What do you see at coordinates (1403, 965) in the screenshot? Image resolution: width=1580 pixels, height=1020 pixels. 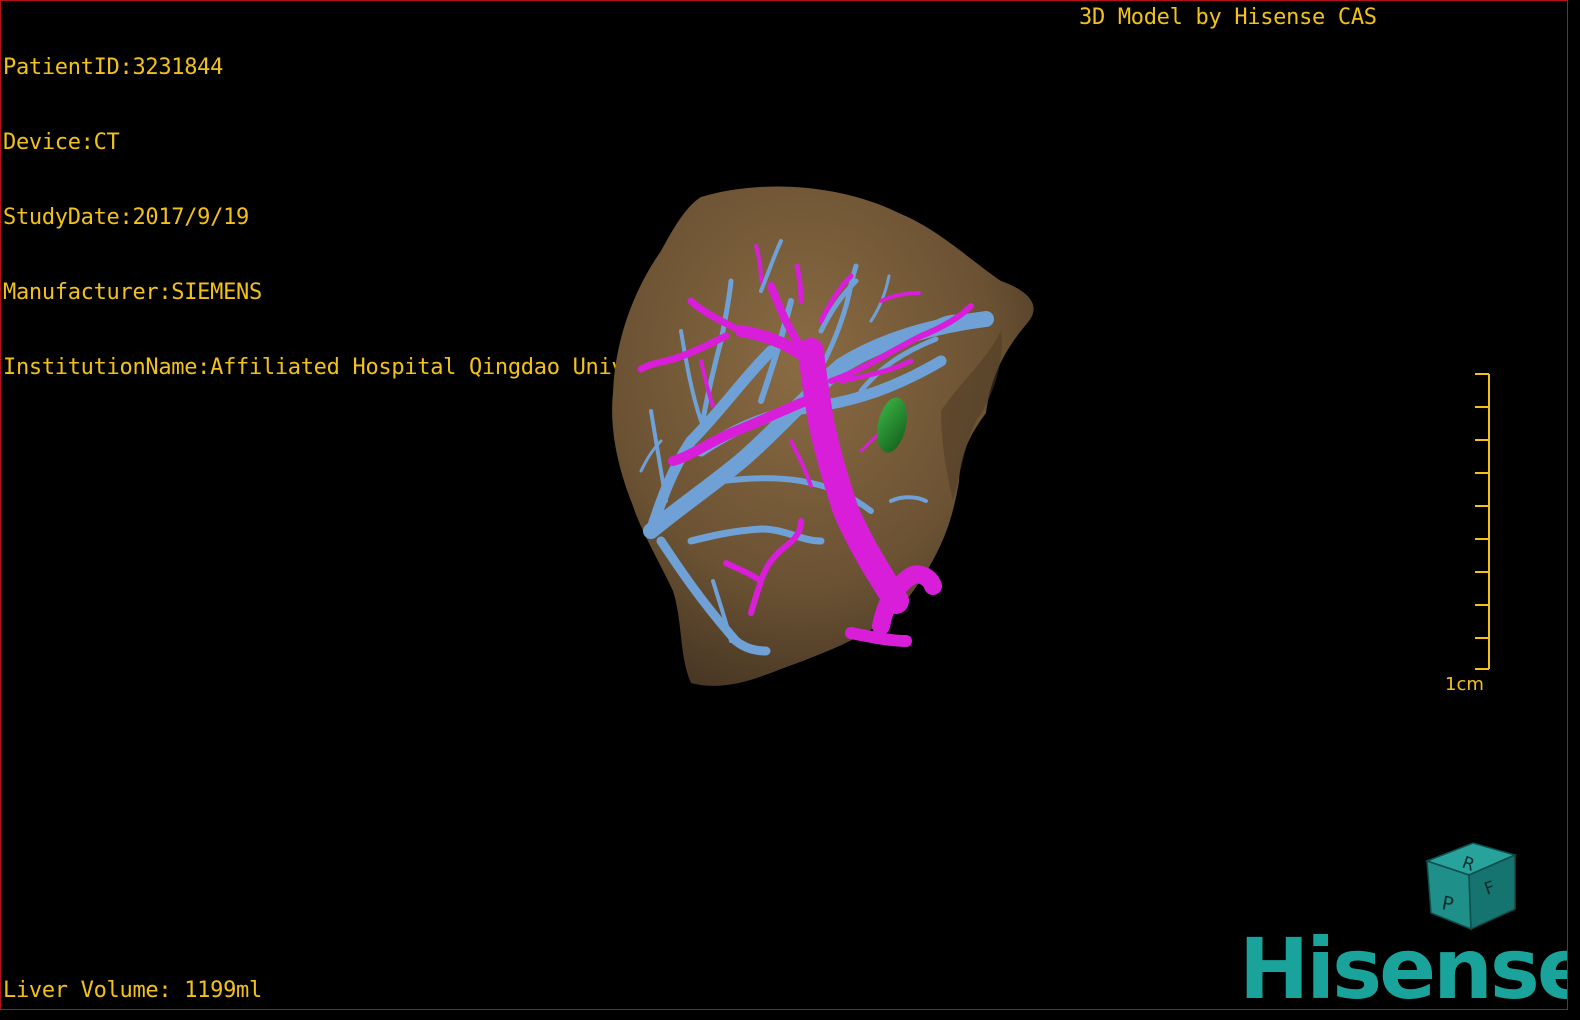 I see `hisense-logo: Hisense` at bounding box center [1403, 965].